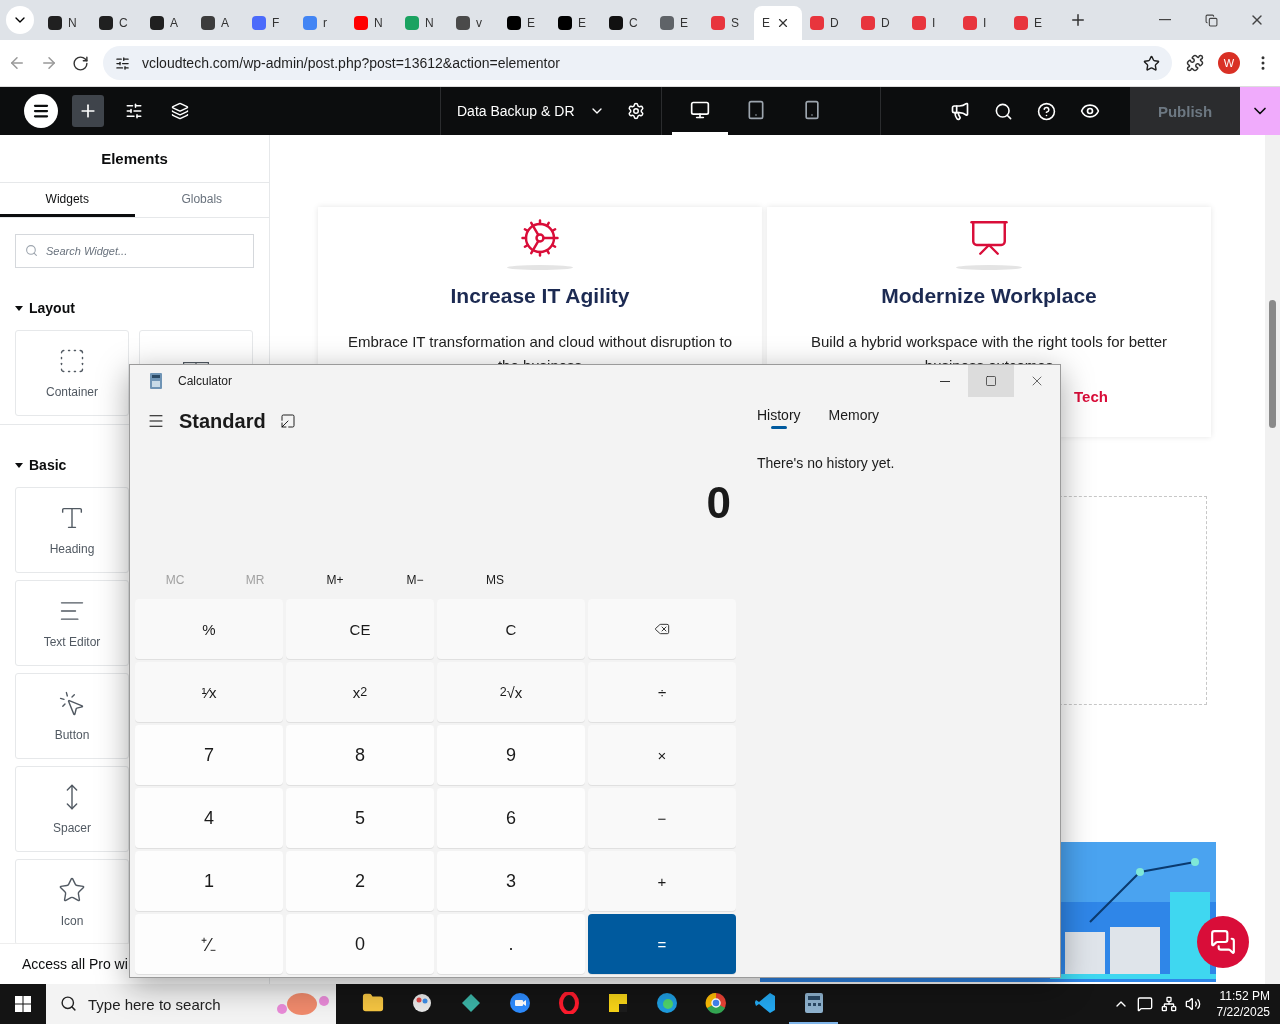  I want to click on calculator-key: −, so click(662, 818).